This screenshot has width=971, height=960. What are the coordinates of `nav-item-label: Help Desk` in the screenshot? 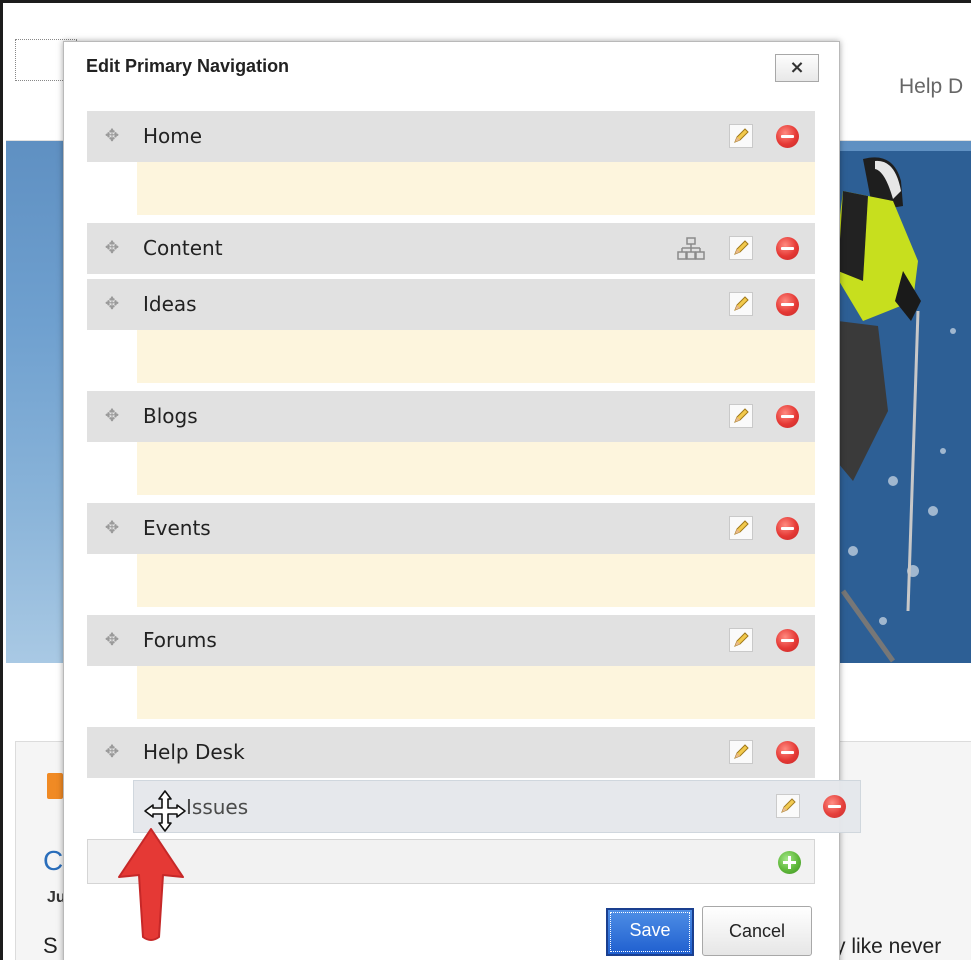 It's located at (194, 752).